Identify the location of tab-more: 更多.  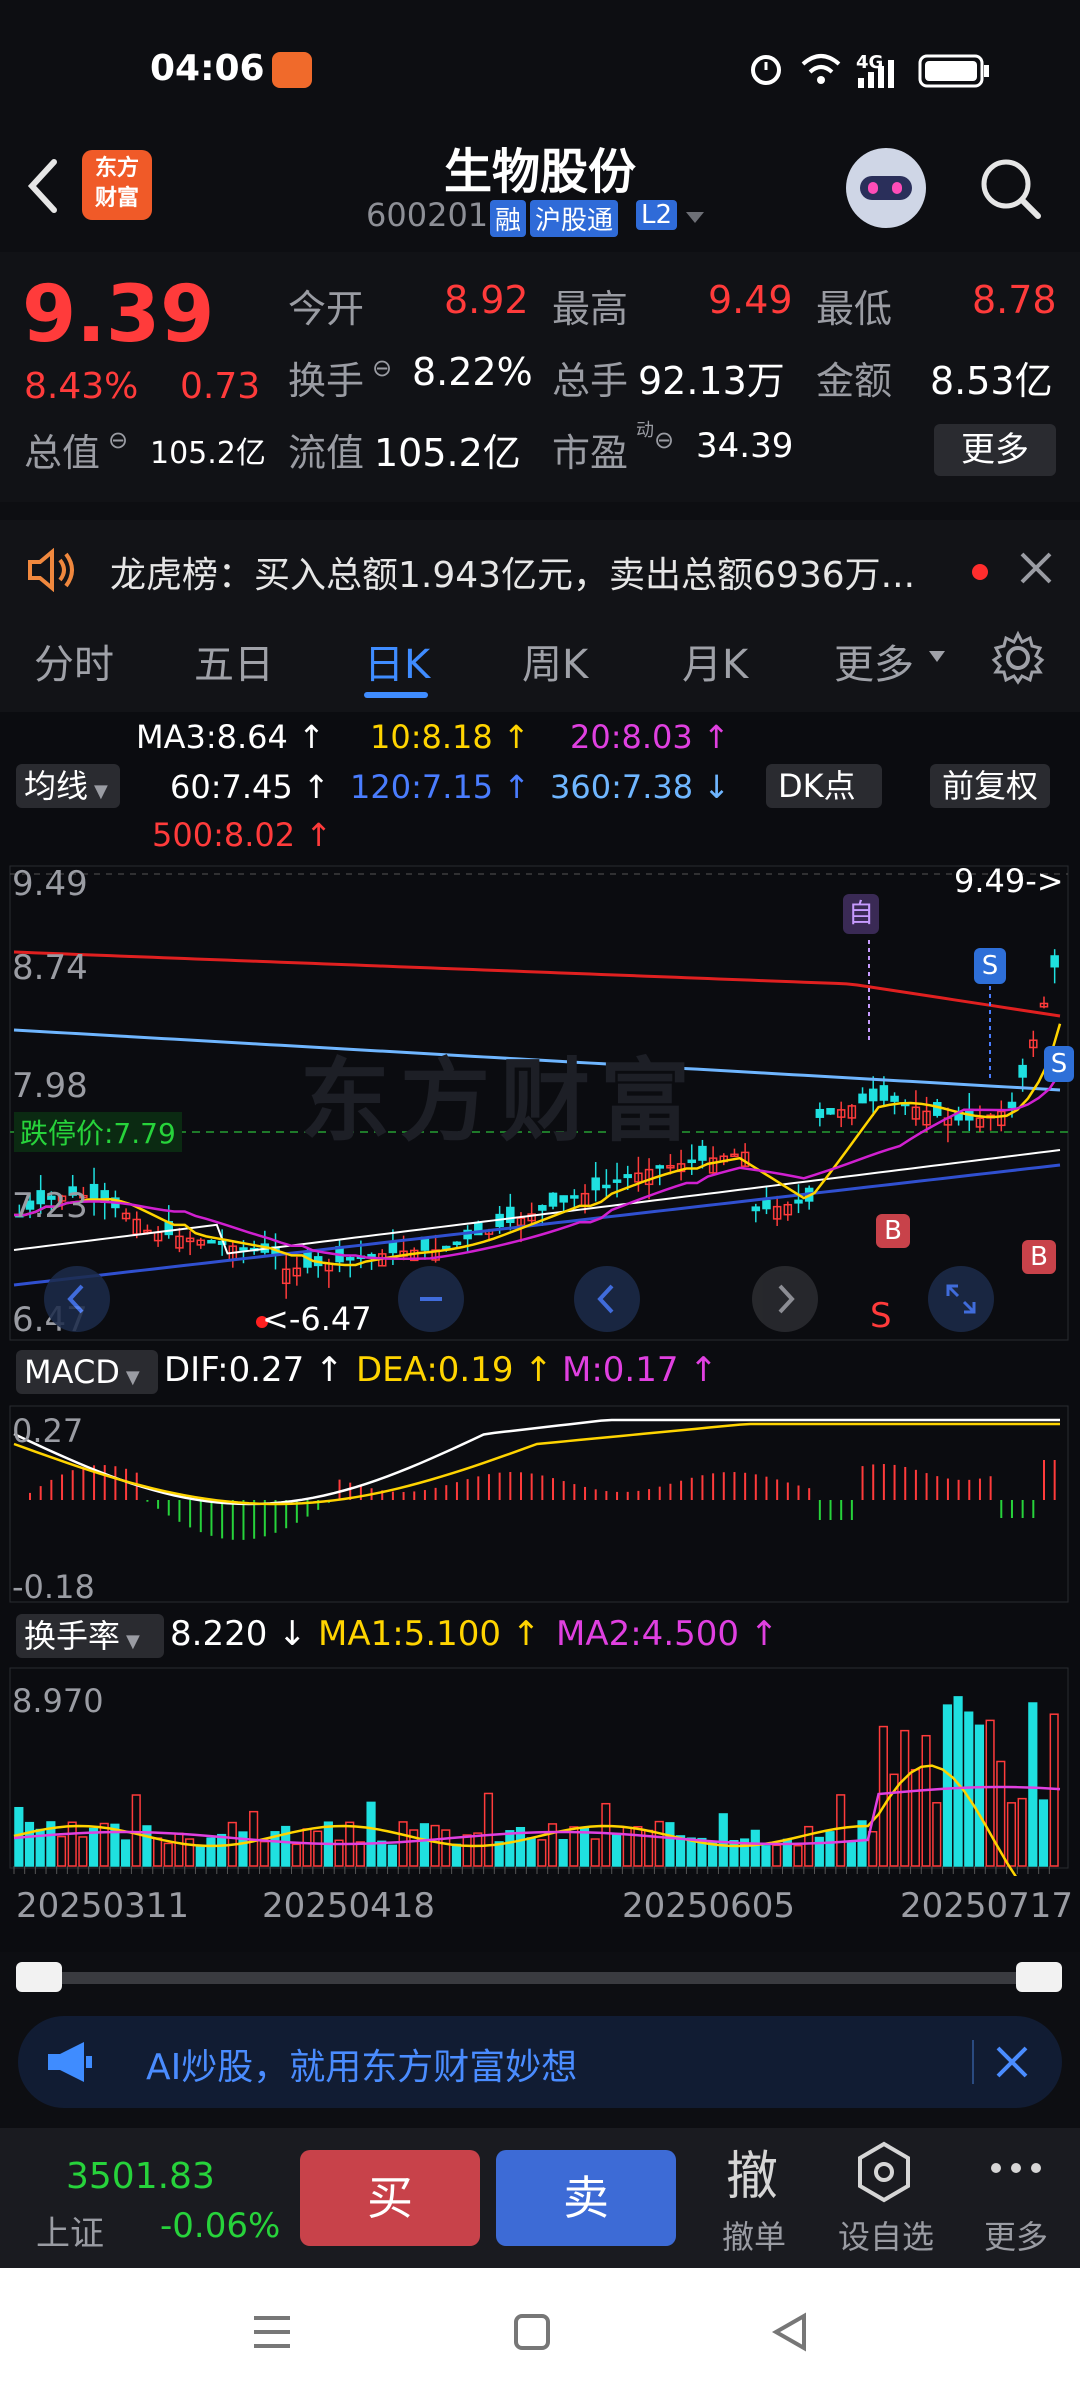
(874, 661).